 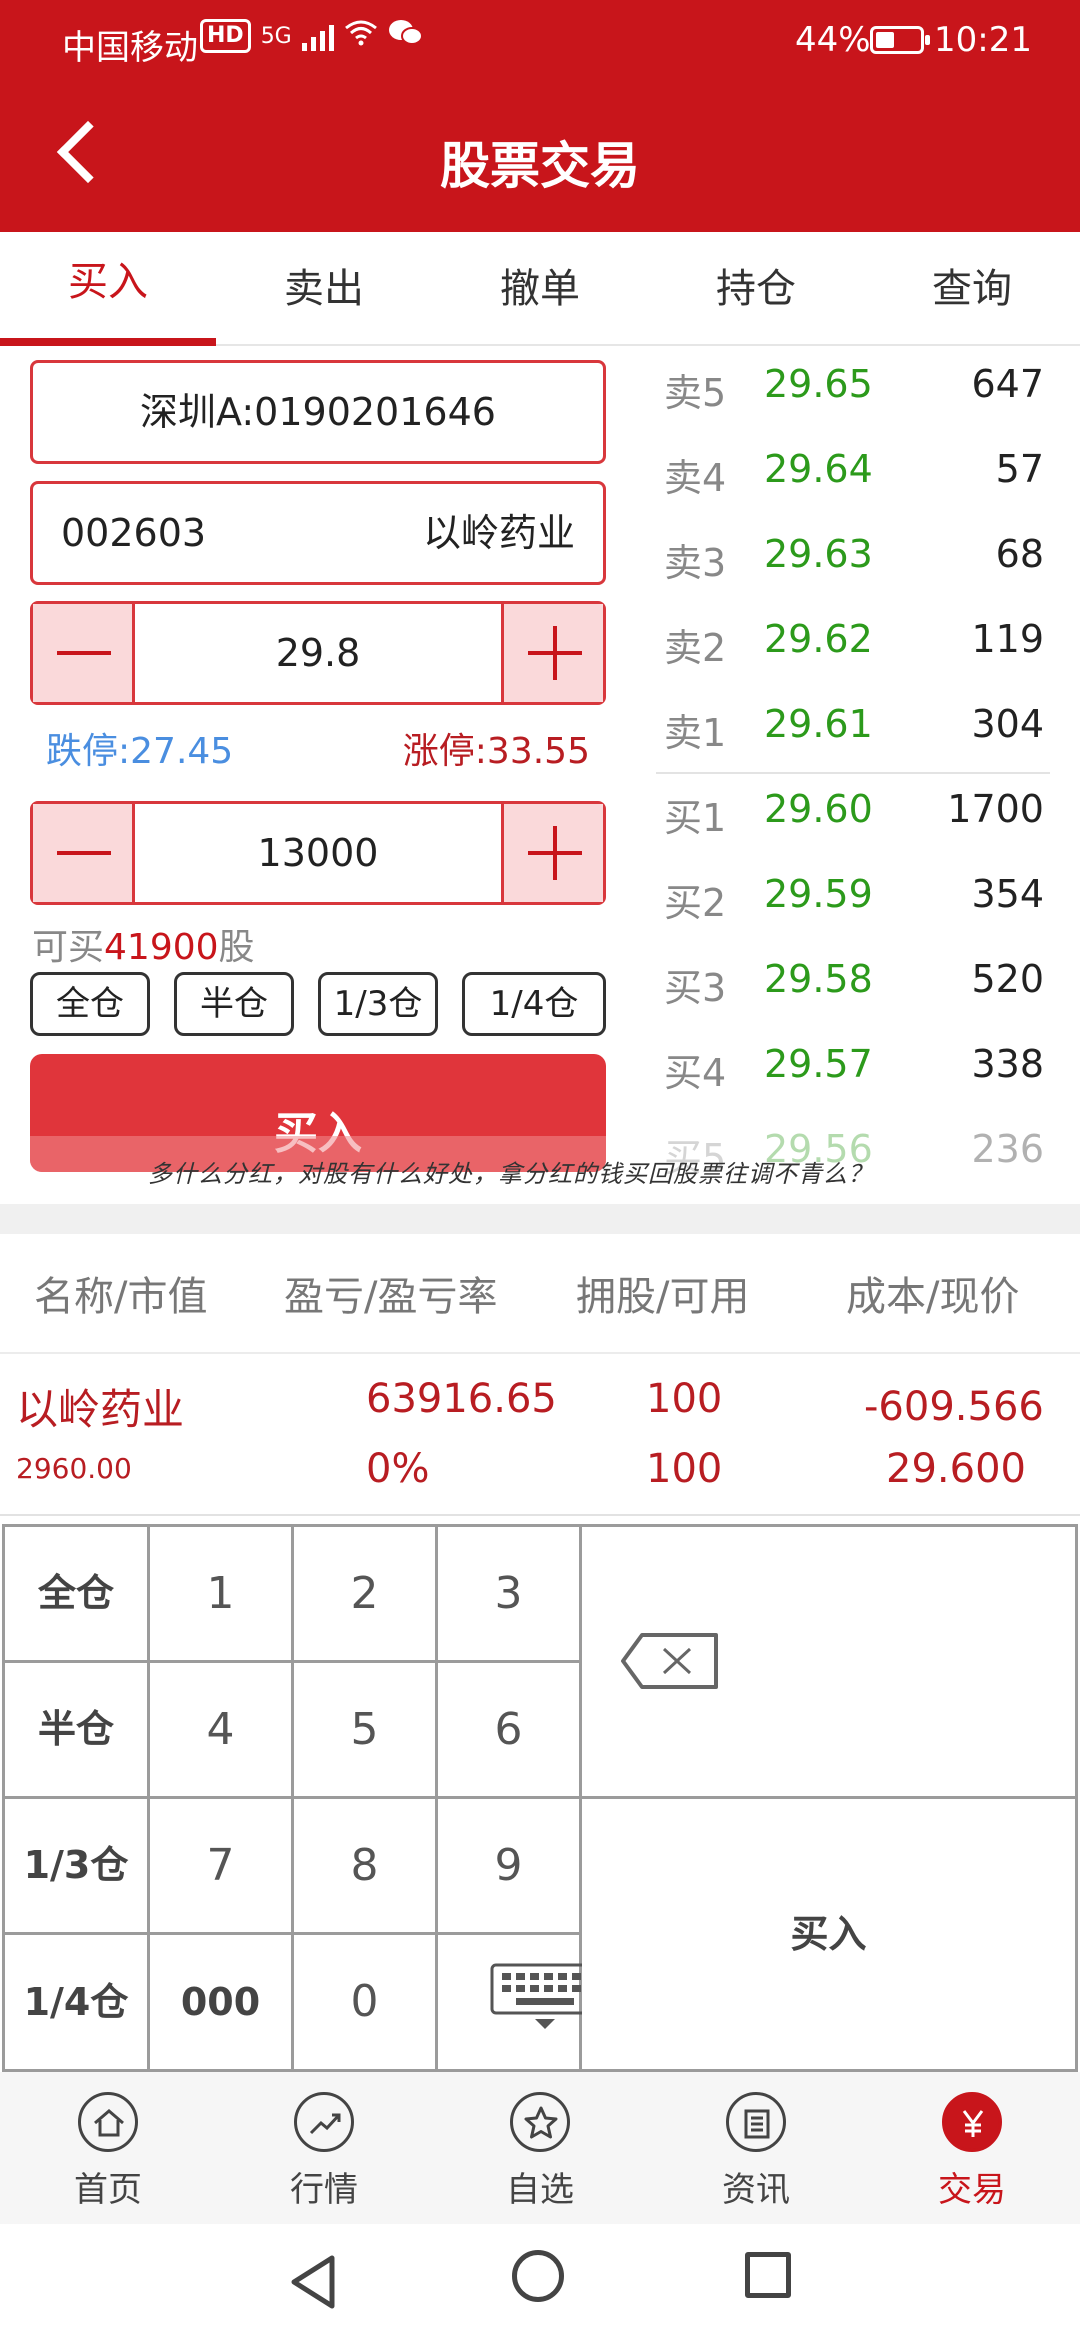 What do you see at coordinates (695, 1073) in the screenshot?
I see `bid-label: 买4` at bounding box center [695, 1073].